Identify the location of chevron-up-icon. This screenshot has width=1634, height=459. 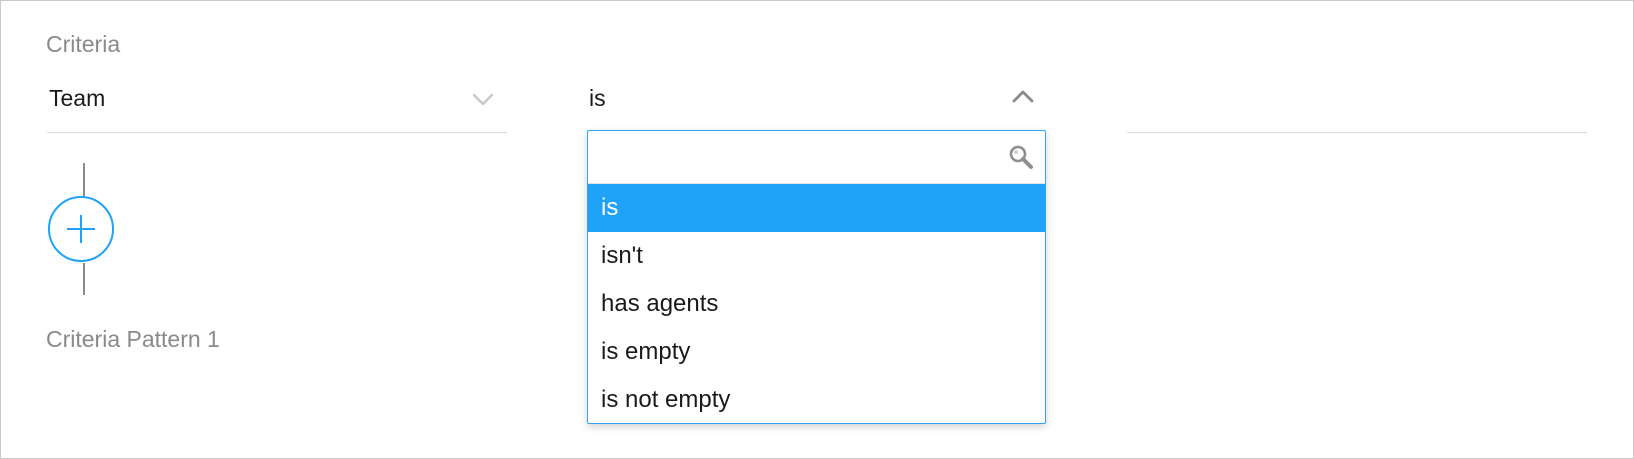
(1023, 97).